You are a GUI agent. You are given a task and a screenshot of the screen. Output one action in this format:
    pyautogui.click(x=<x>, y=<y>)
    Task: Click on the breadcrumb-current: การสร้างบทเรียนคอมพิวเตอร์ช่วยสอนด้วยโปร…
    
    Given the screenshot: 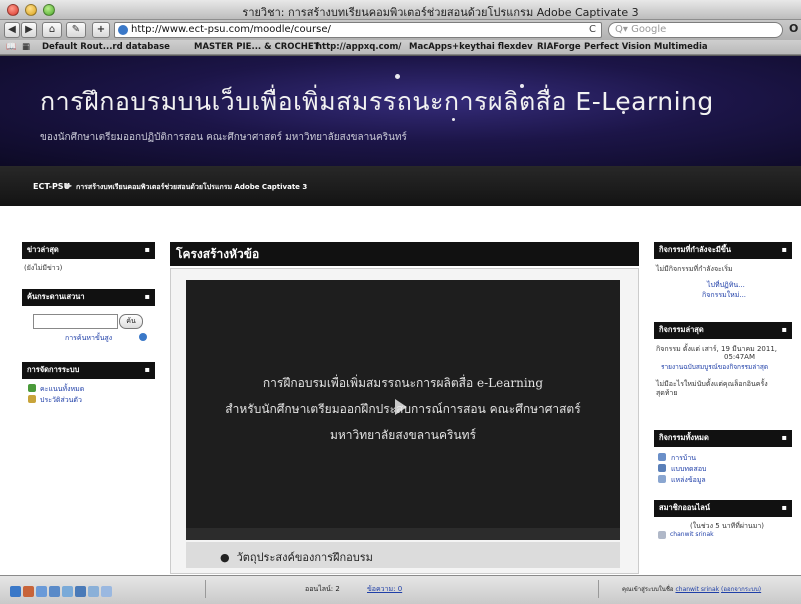 What is the action you would take?
    pyautogui.click(x=192, y=187)
    